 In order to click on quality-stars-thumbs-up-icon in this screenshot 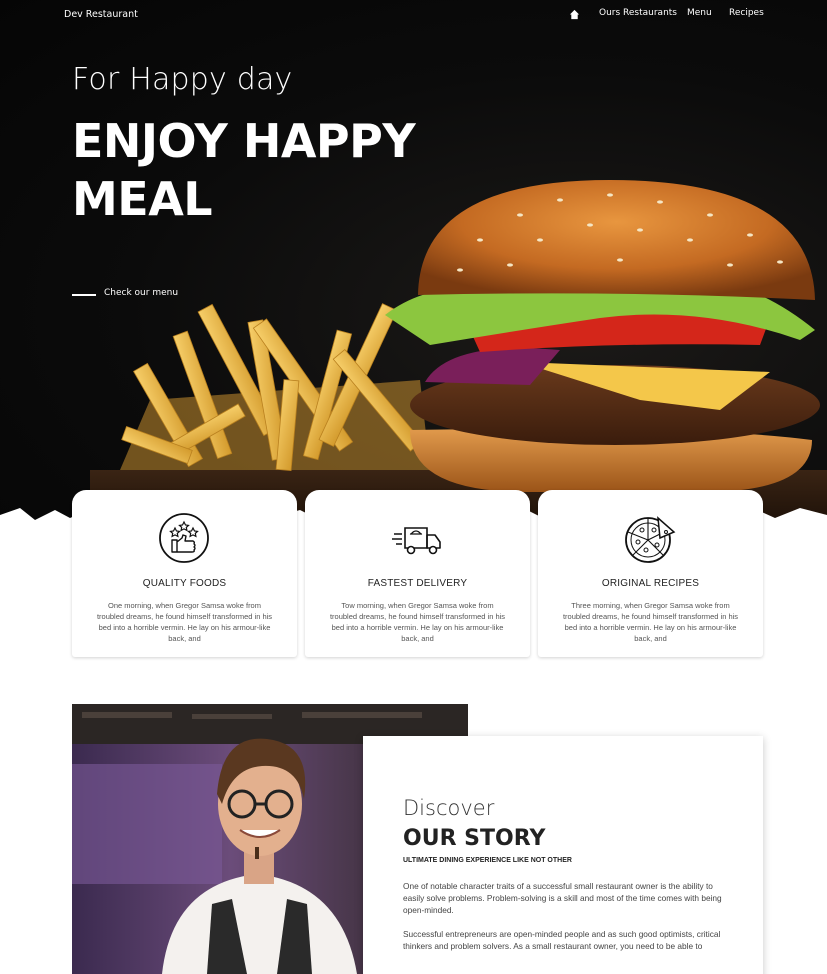, I will do `click(184, 538)`.